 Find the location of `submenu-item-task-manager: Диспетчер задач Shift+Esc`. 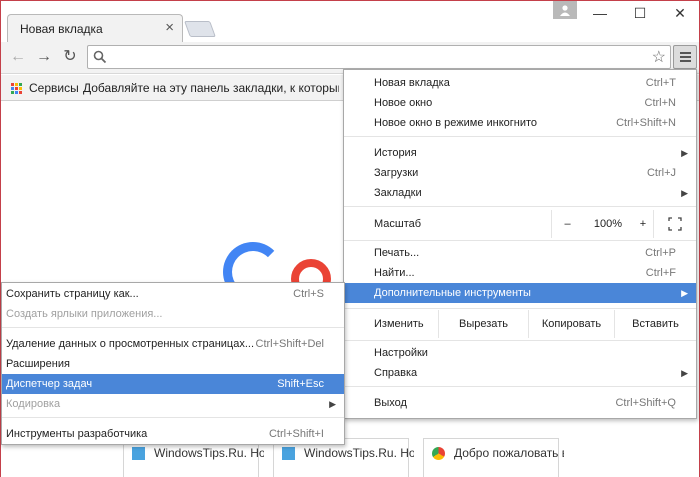

submenu-item-task-manager: Диспетчер задач Shift+Esc is located at coordinates (173, 384).